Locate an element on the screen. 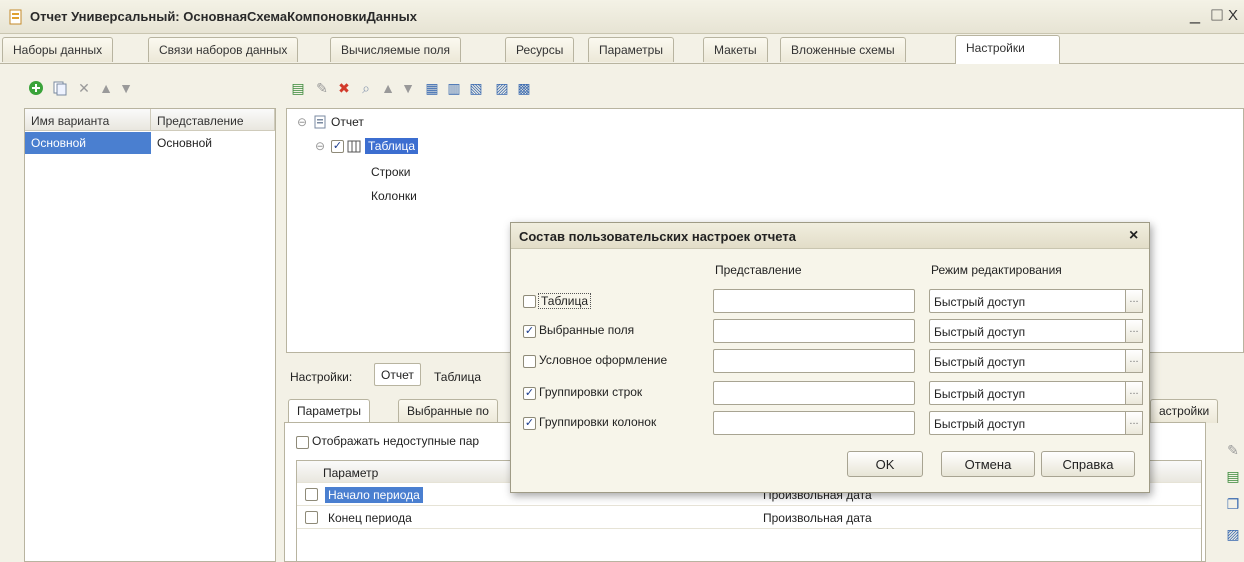 This screenshot has height=562, width=1244. help-button: Справка is located at coordinates (1088, 464).